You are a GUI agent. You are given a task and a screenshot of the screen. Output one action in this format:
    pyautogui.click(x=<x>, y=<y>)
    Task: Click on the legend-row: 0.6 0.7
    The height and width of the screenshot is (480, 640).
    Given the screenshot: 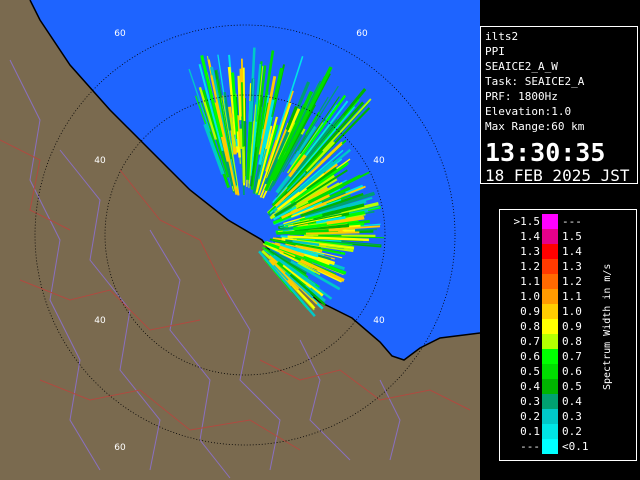 What is the action you would take?
    pyautogui.click(x=555, y=356)
    